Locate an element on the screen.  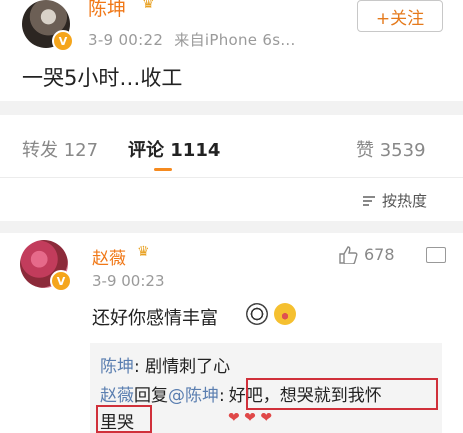
tab-comments: 评论 1114 is located at coordinates (174, 149).